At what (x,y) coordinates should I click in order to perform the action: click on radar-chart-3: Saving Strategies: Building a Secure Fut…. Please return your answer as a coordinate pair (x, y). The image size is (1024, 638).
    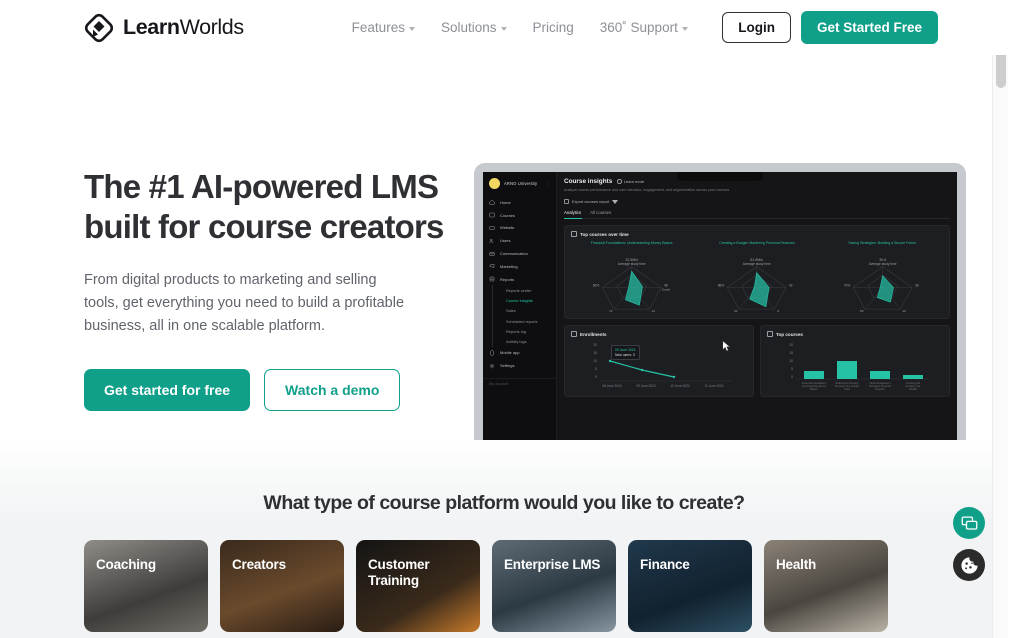
    Looking at the image, I should click on (882, 277).